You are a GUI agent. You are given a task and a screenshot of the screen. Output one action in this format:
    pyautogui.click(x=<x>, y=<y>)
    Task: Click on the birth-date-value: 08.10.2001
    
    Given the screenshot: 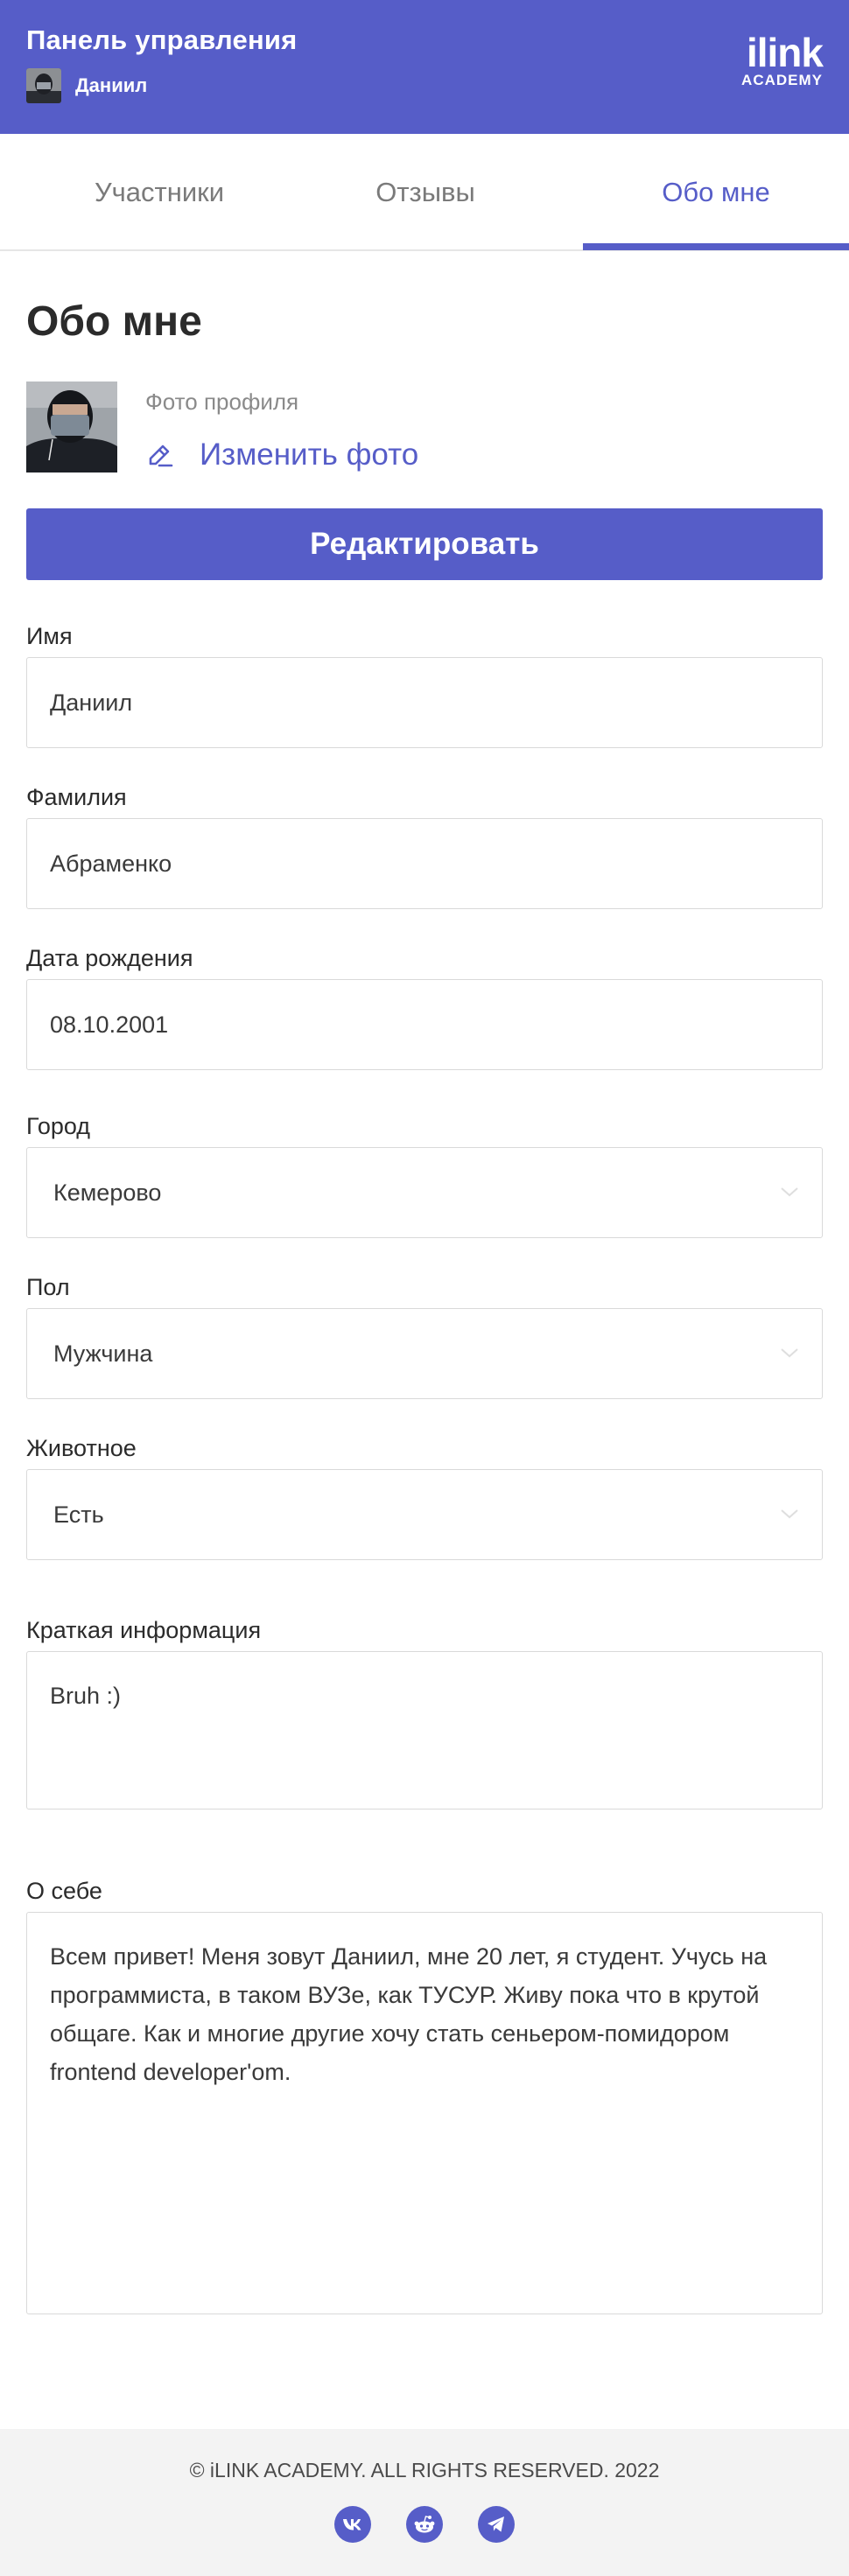 What is the action you would take?
    pyautogui.click(x=109, y=1024)
    